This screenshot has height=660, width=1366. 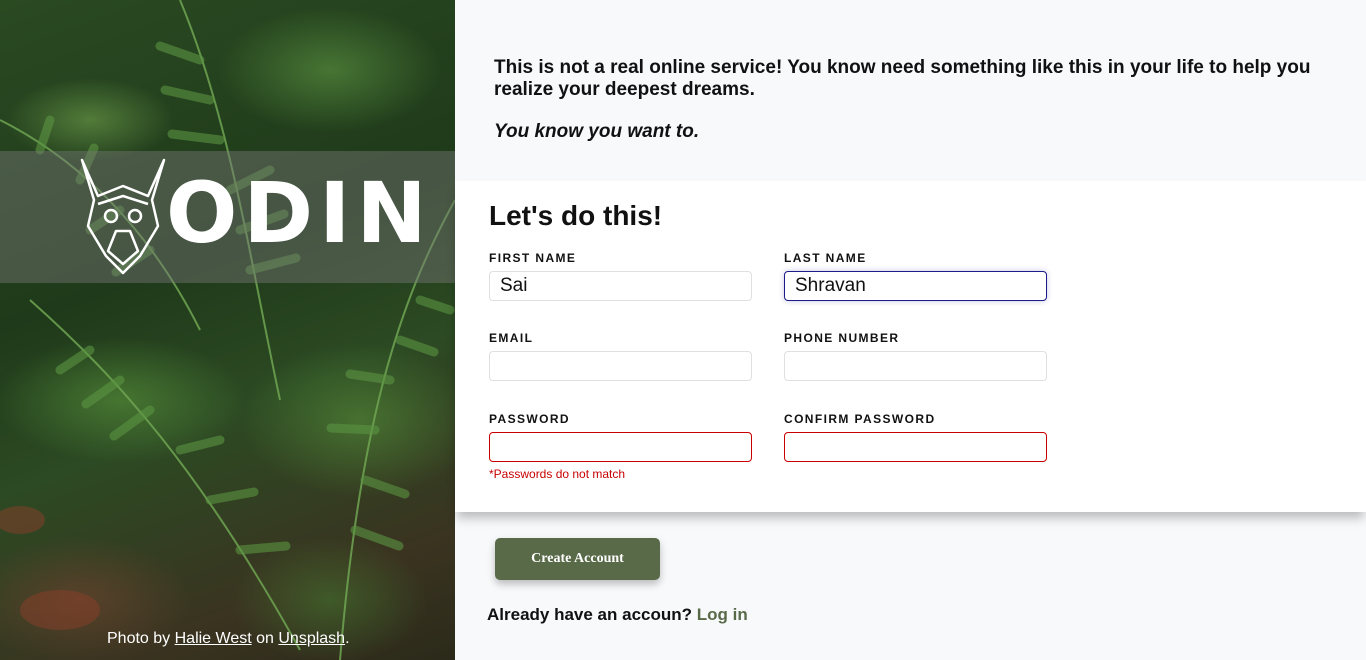 I want to click on login-prompt: Already have an accoun? Log in, so click(x=617, y=615).